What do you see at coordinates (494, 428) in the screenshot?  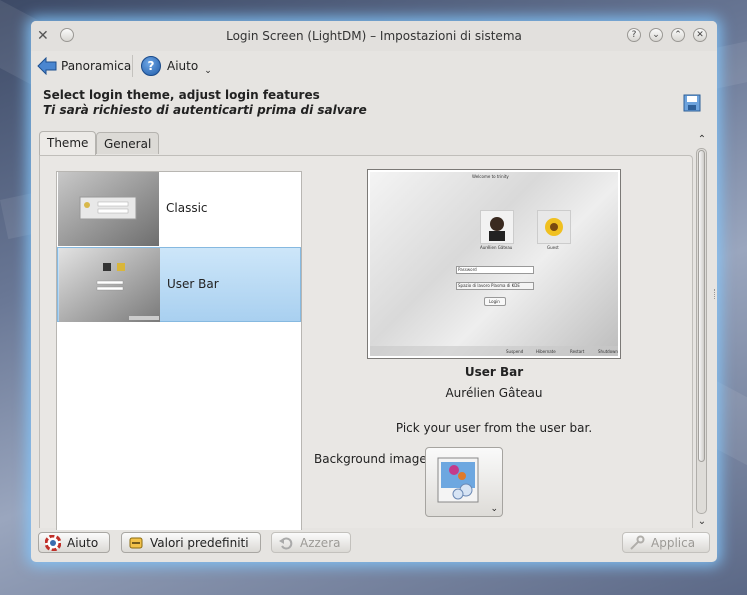 I see `theme-description: Pick your user from the user bar.` at bounding box center [494, 428].